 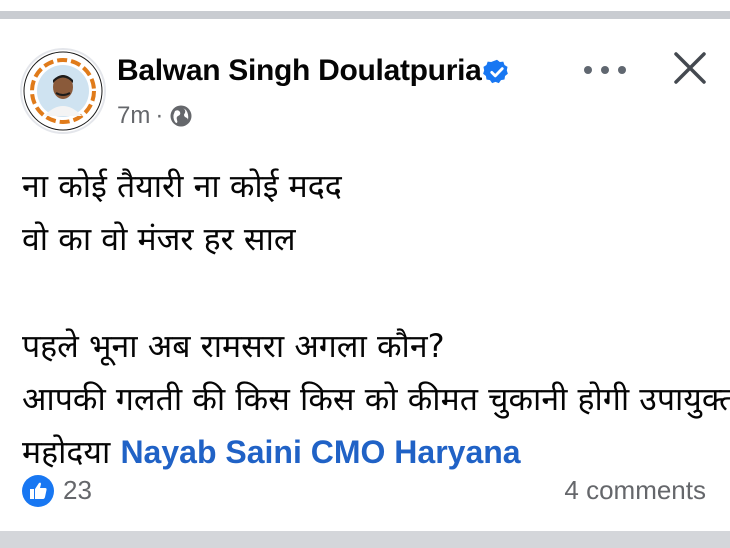 What do you see at coordinates (635, 490) in the screenshot?
I see `comments-count: 4 comments` at bounding box center [635, 490].